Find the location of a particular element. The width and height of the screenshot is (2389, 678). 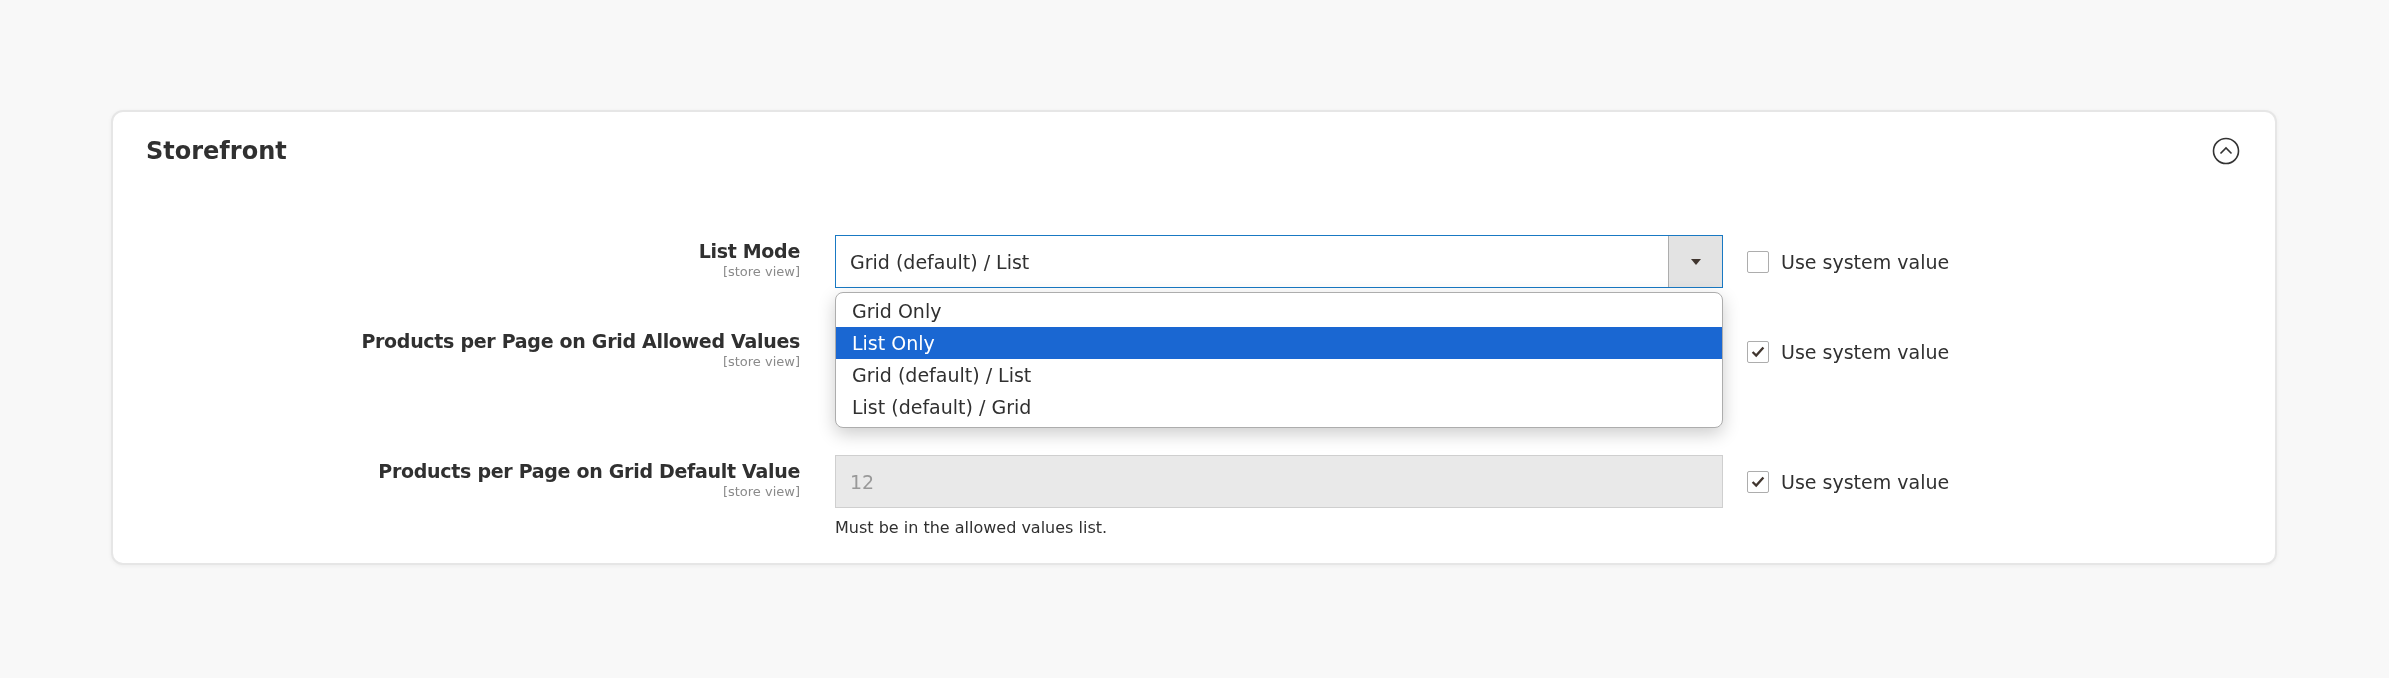

section-title: Storefront is located at coordinates (216, 151).